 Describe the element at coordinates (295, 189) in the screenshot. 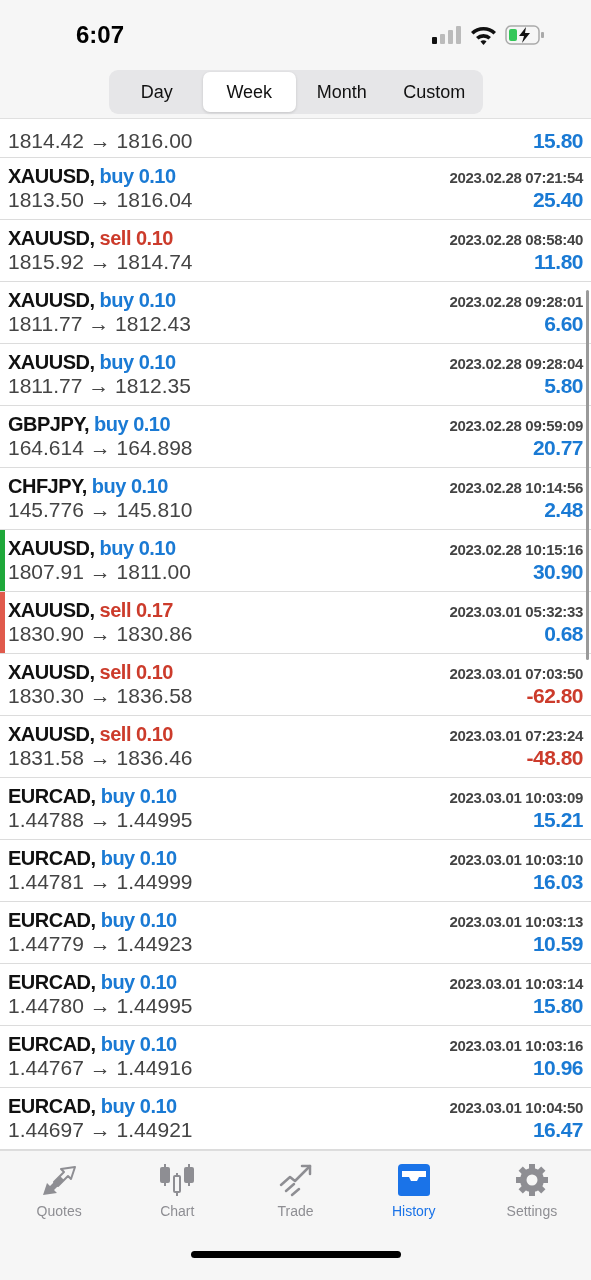

I see `deal-row: XAUUSD, buy 0.10 2023.02.28 07:21:54 1813.50 → 1816.04 25.40` at that location.